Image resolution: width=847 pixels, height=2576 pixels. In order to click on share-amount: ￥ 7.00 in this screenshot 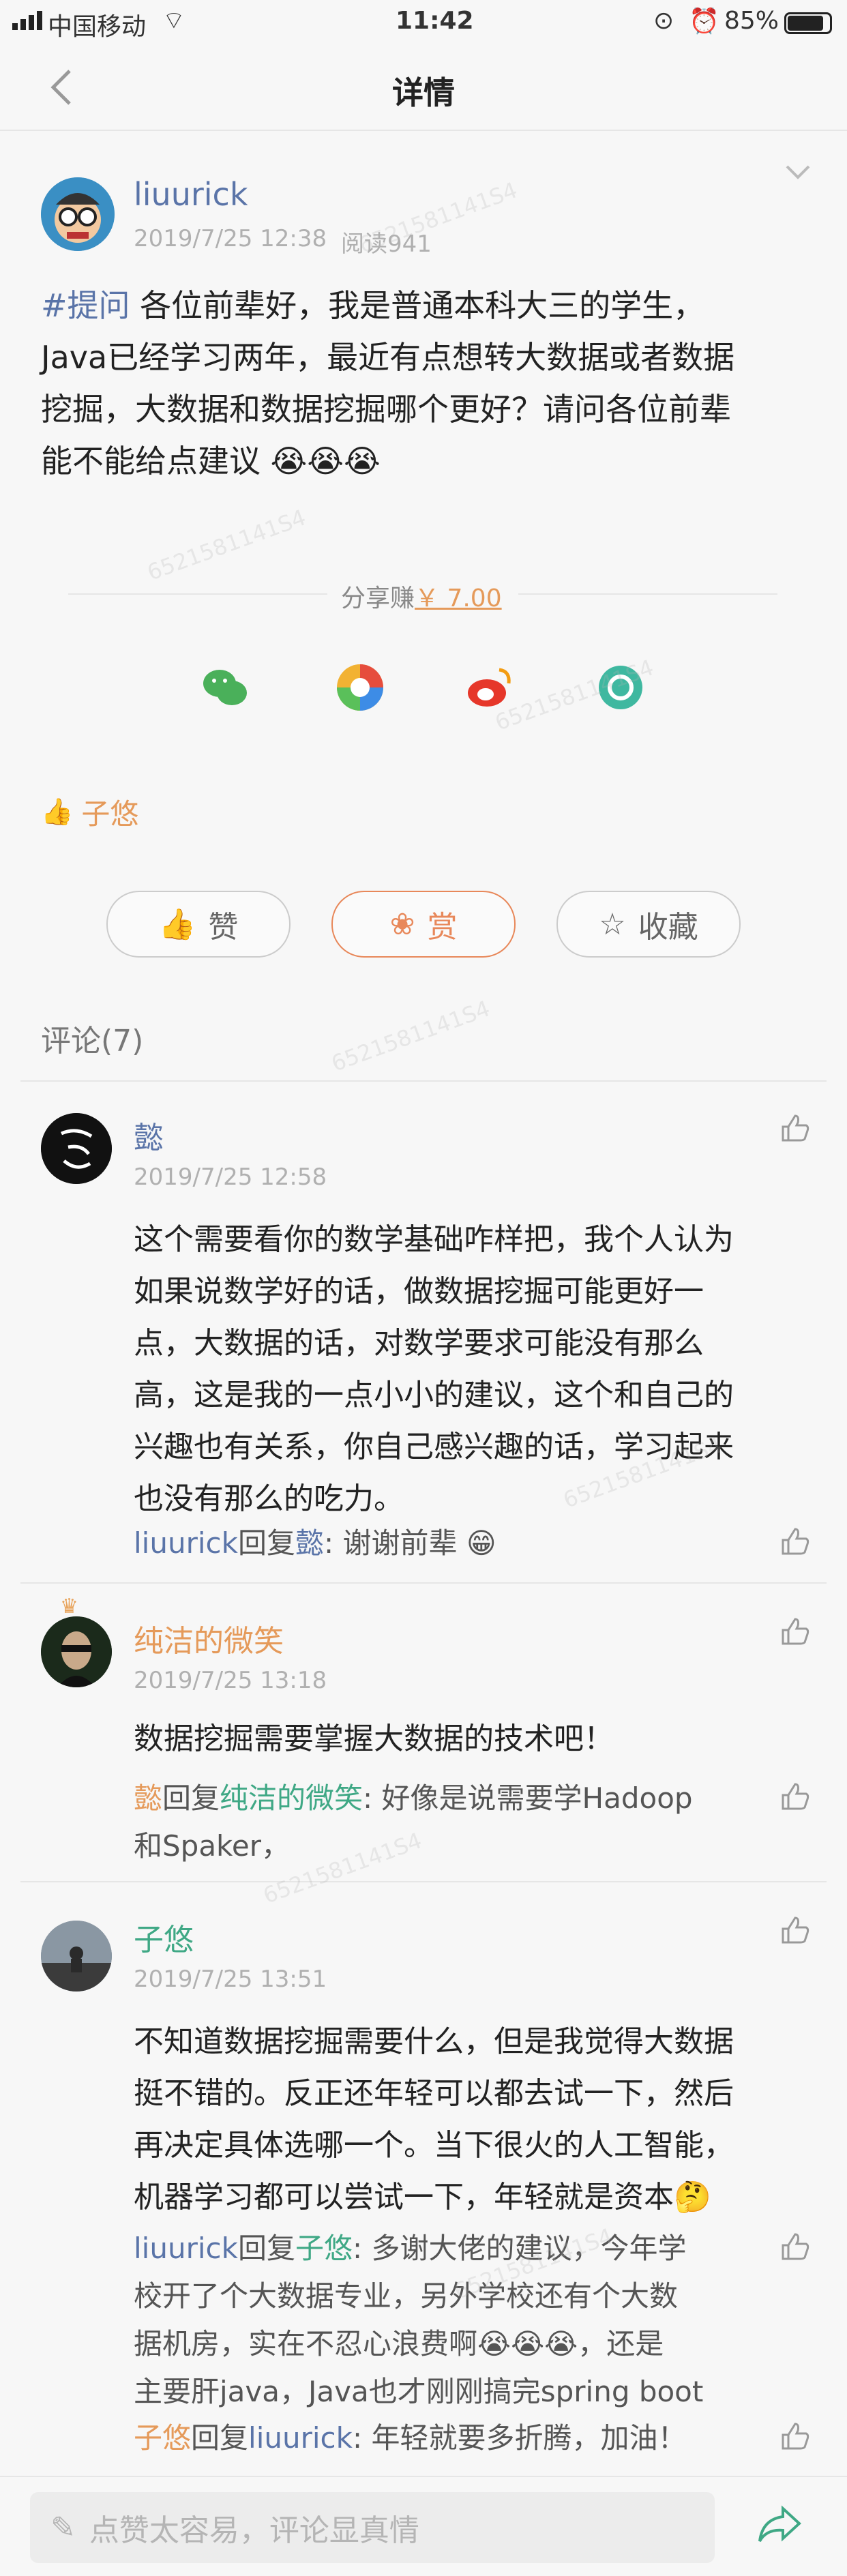, I will do `click(459, 598)`.